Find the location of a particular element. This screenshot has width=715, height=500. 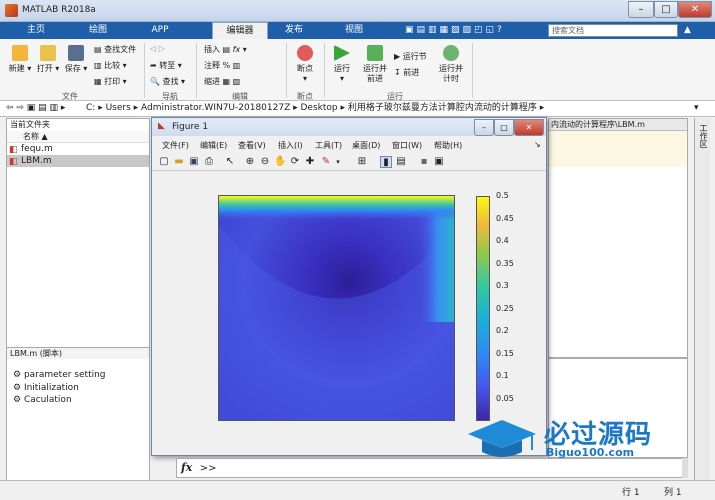

link-plot-icon: ⊞ is located at coordinates (362, 162).